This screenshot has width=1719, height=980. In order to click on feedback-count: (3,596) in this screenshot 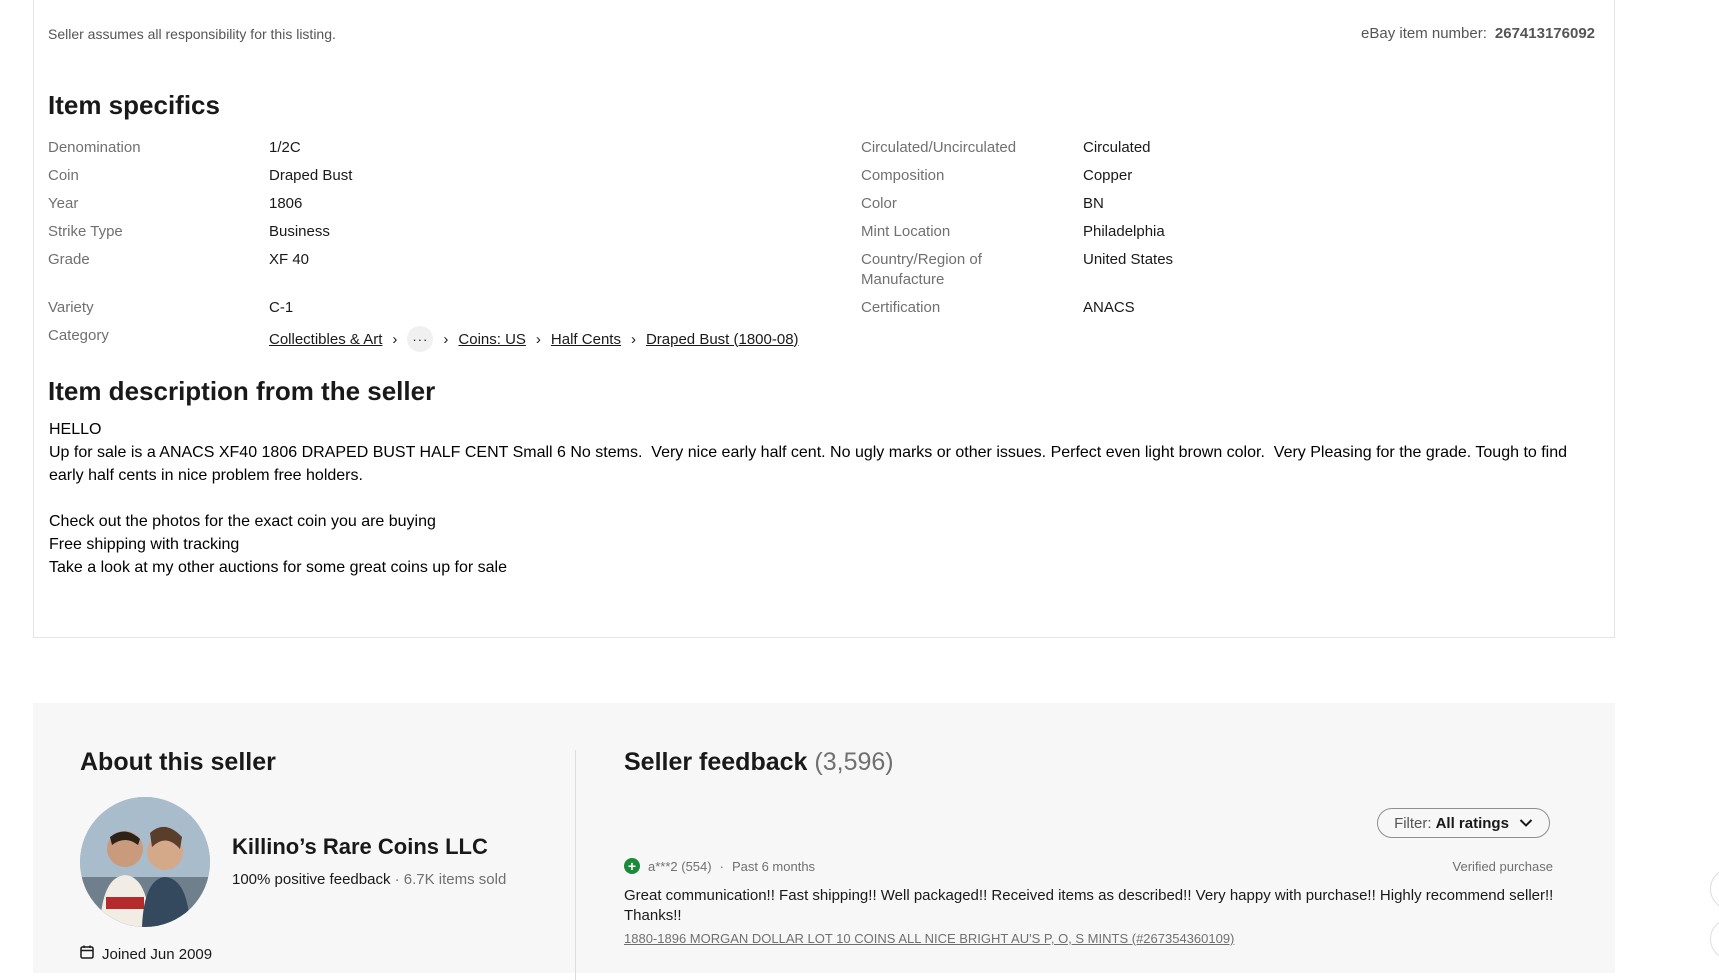, I will do `click(854, 762)`.